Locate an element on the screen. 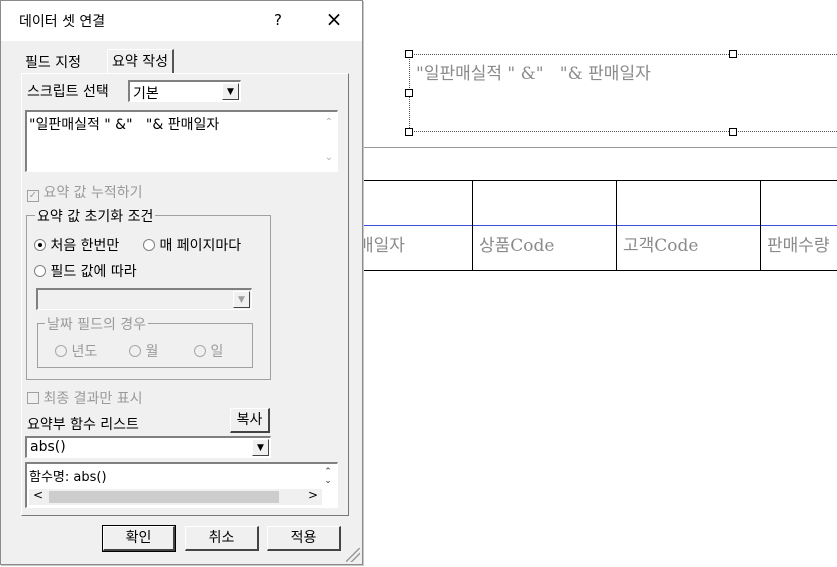 This screenshot has width=837, height=567. tab-summary: 요약 작성 is located at coordinates (140, 61).